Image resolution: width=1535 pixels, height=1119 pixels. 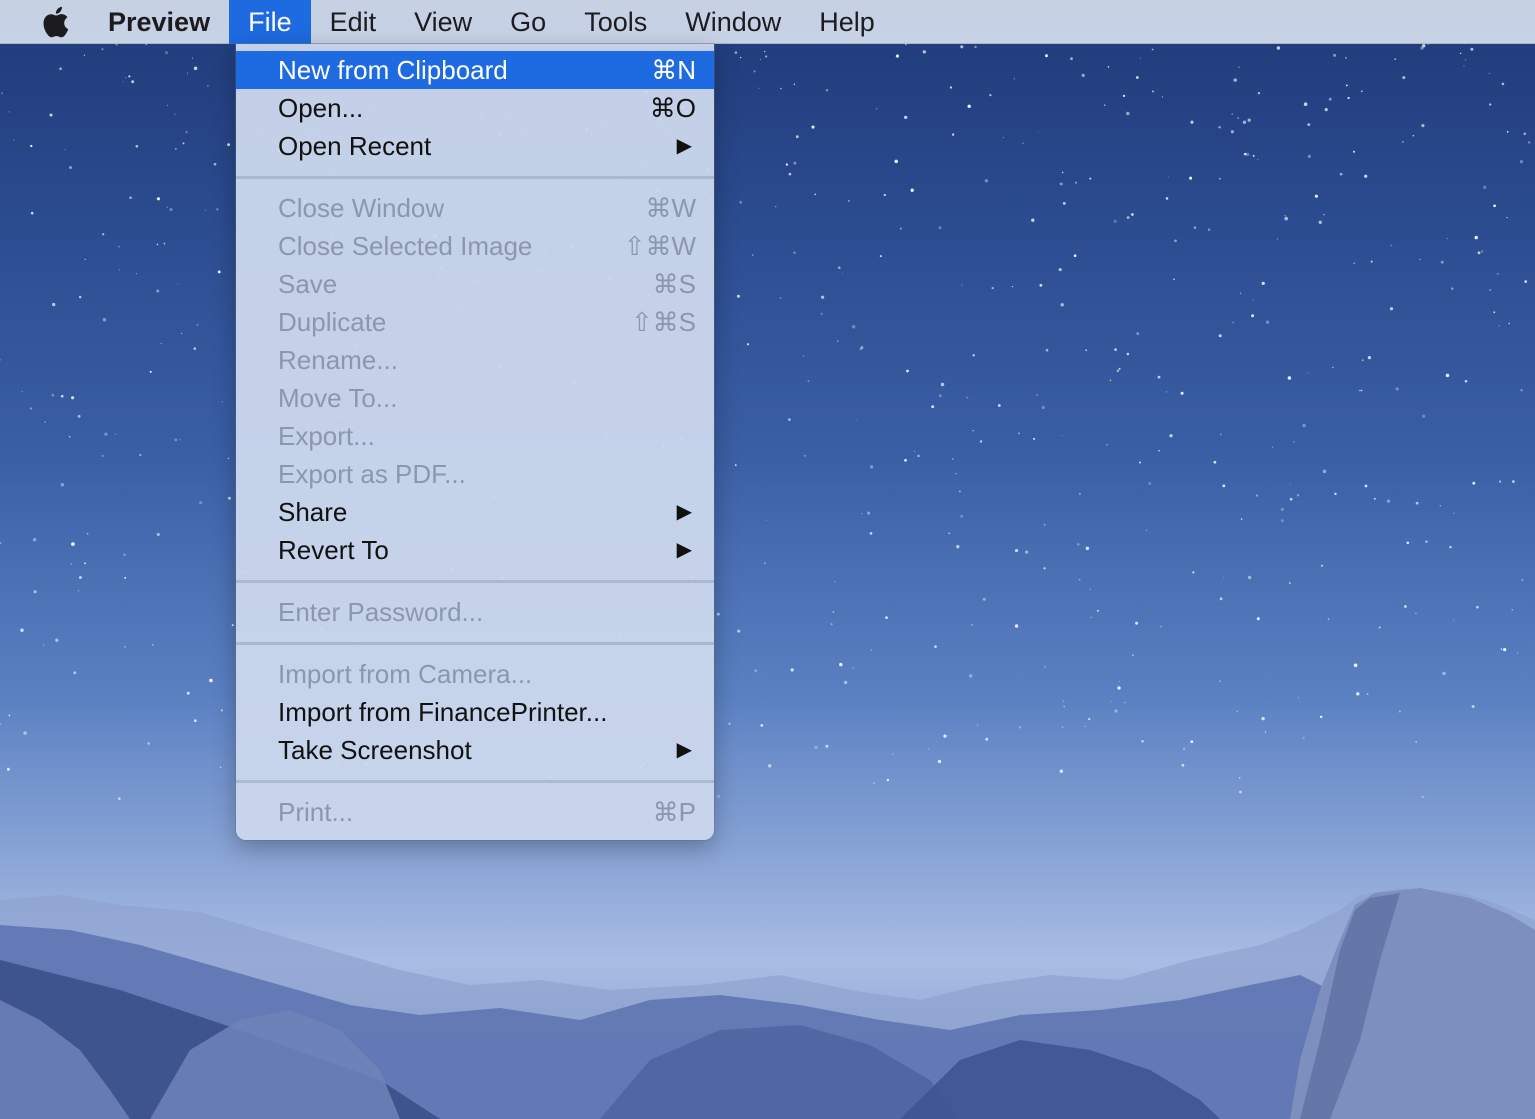 I want to click on menu-item-take-screenshot: Take Screenshot ▶, so click(x=475, y=750).